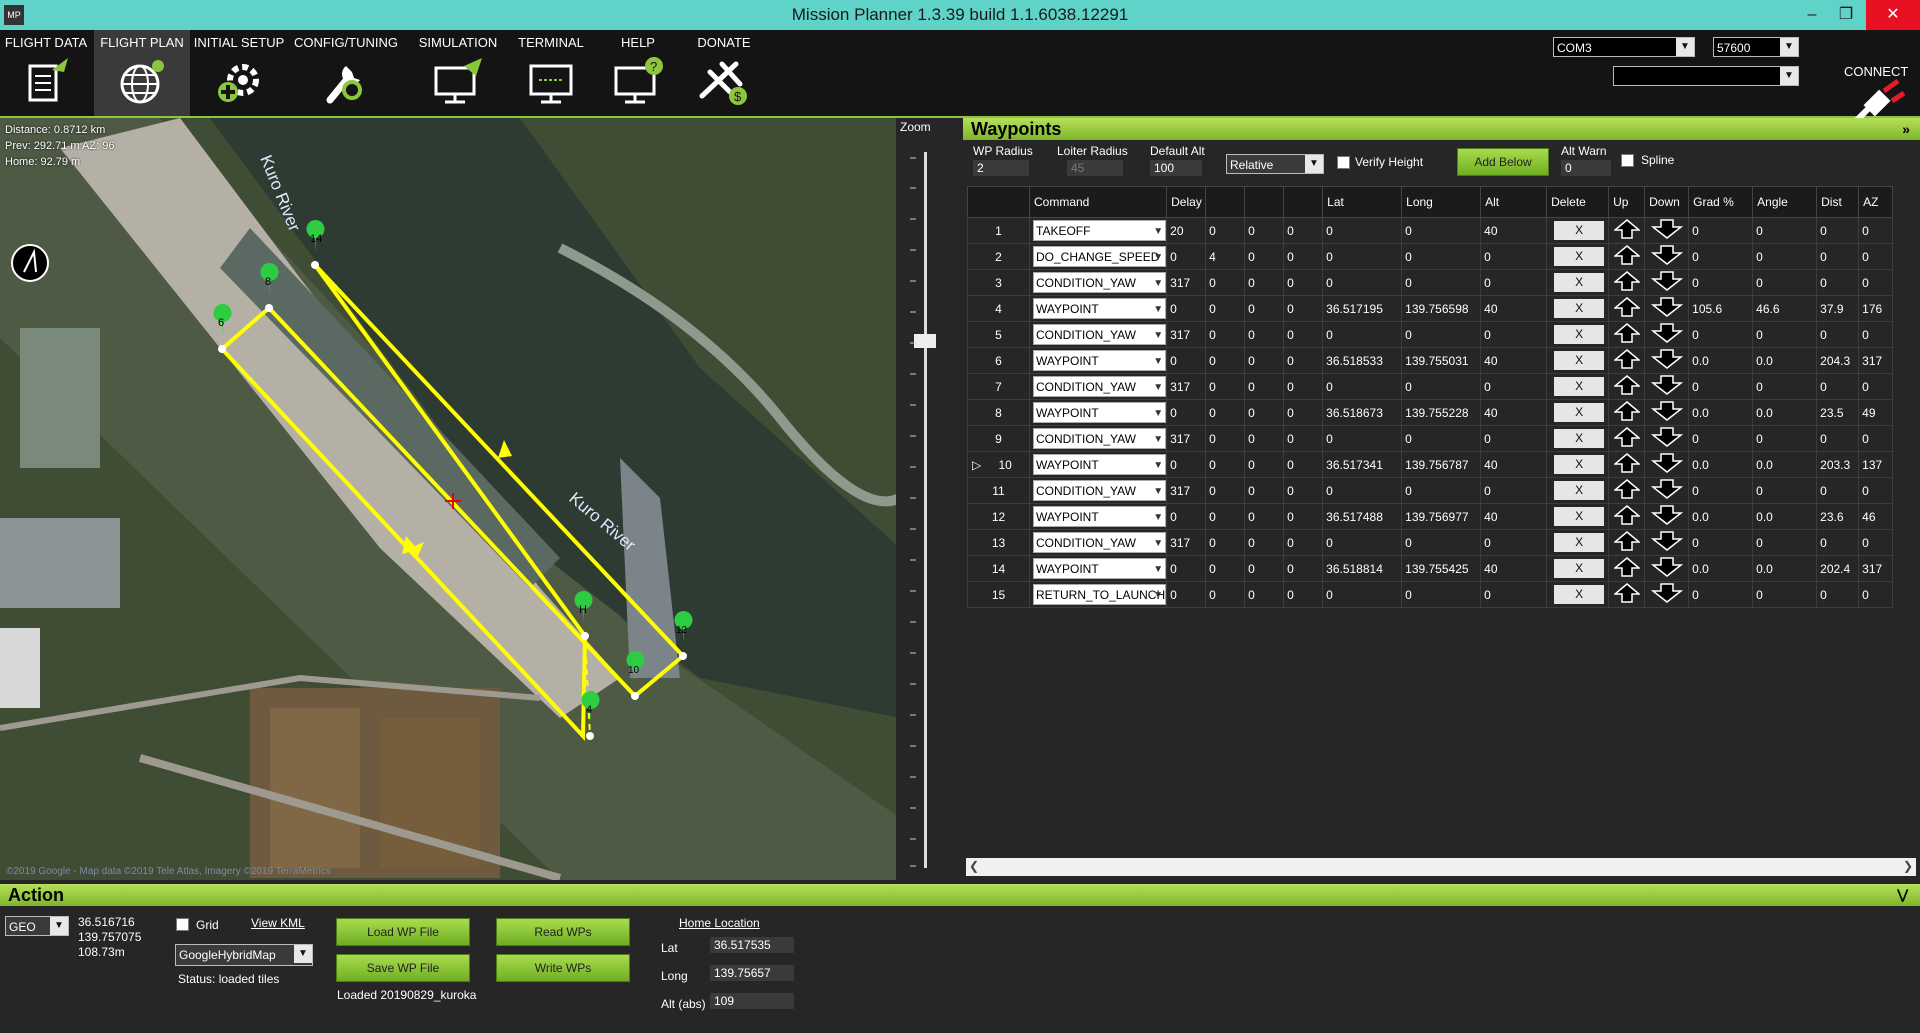 The image size is (1920, 1033). Describe the element at coordinates (30, 263) in the screenshot. I see `compass-icon` at that location.